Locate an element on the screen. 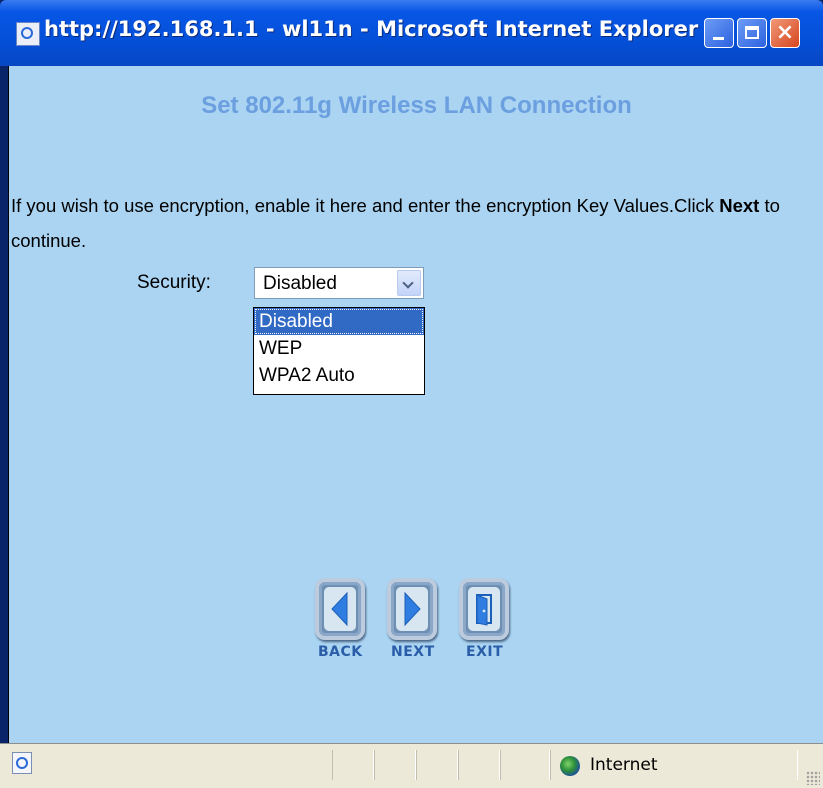  exit-button is located at coordinates (484, 609).